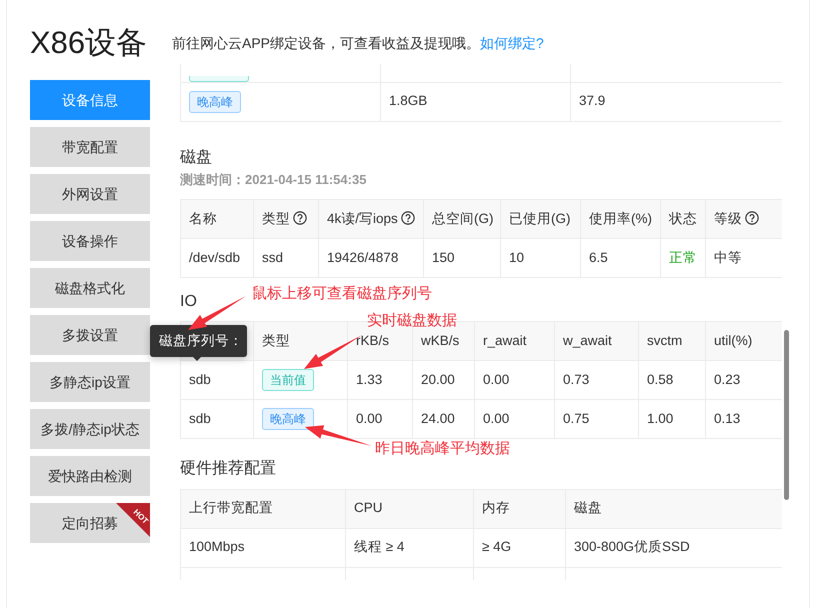 The width and height of the screenshot is (816, 608). I want to click on table-cell: 0.73, so click(596, 380).